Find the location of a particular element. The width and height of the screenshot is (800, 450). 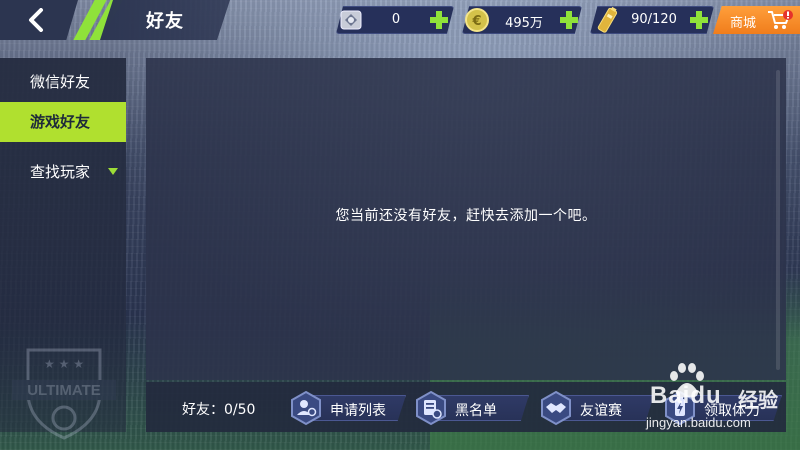

energy-value: 90/120 is located at coordinates (654, 19).